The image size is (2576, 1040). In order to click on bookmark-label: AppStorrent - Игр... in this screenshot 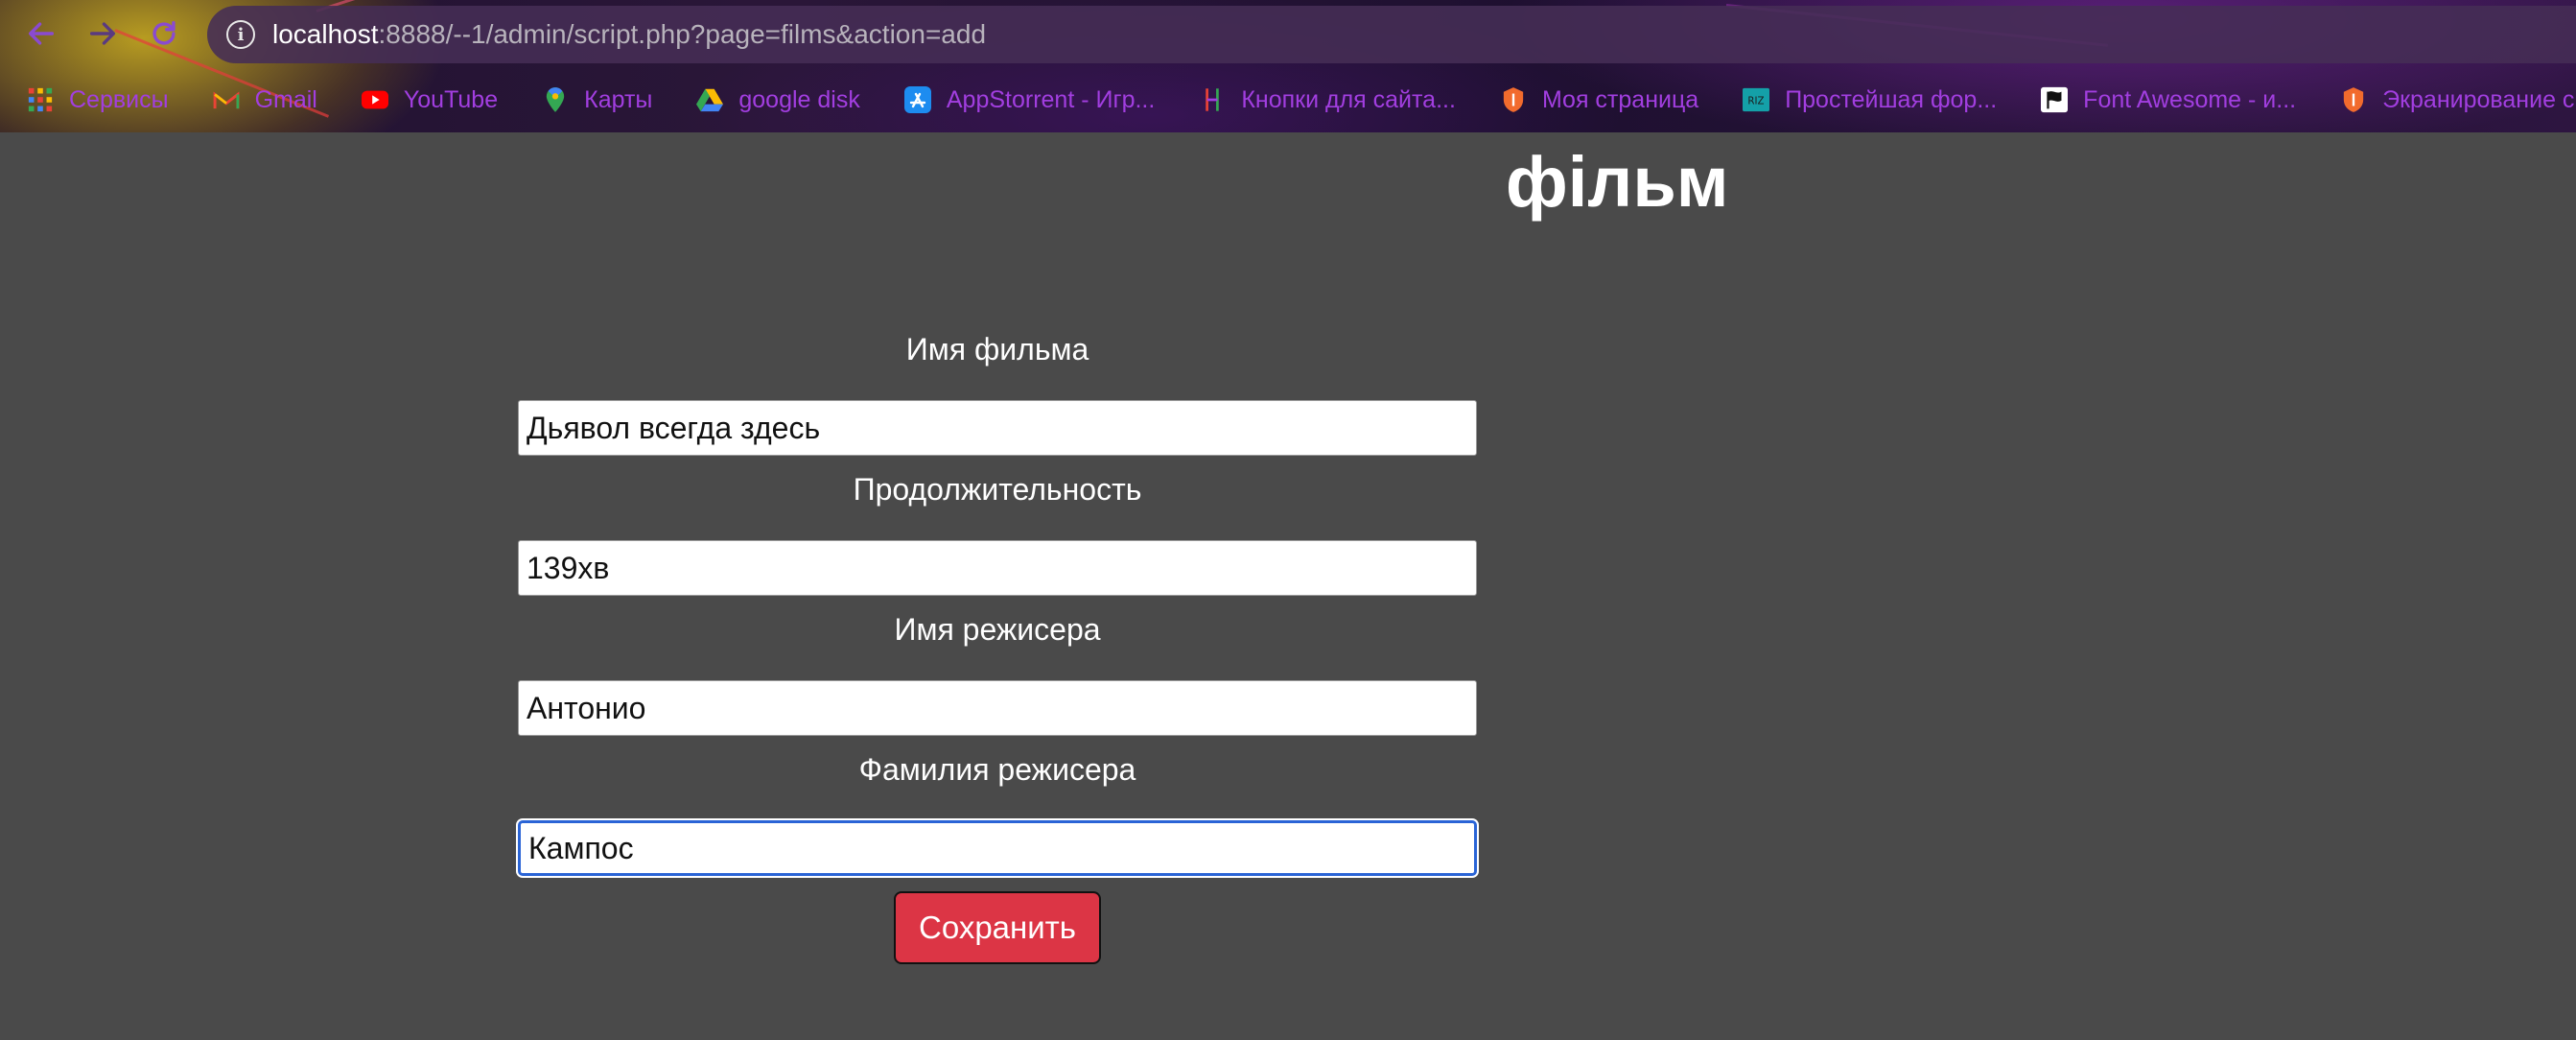, I will do `click(1051, 99)`.